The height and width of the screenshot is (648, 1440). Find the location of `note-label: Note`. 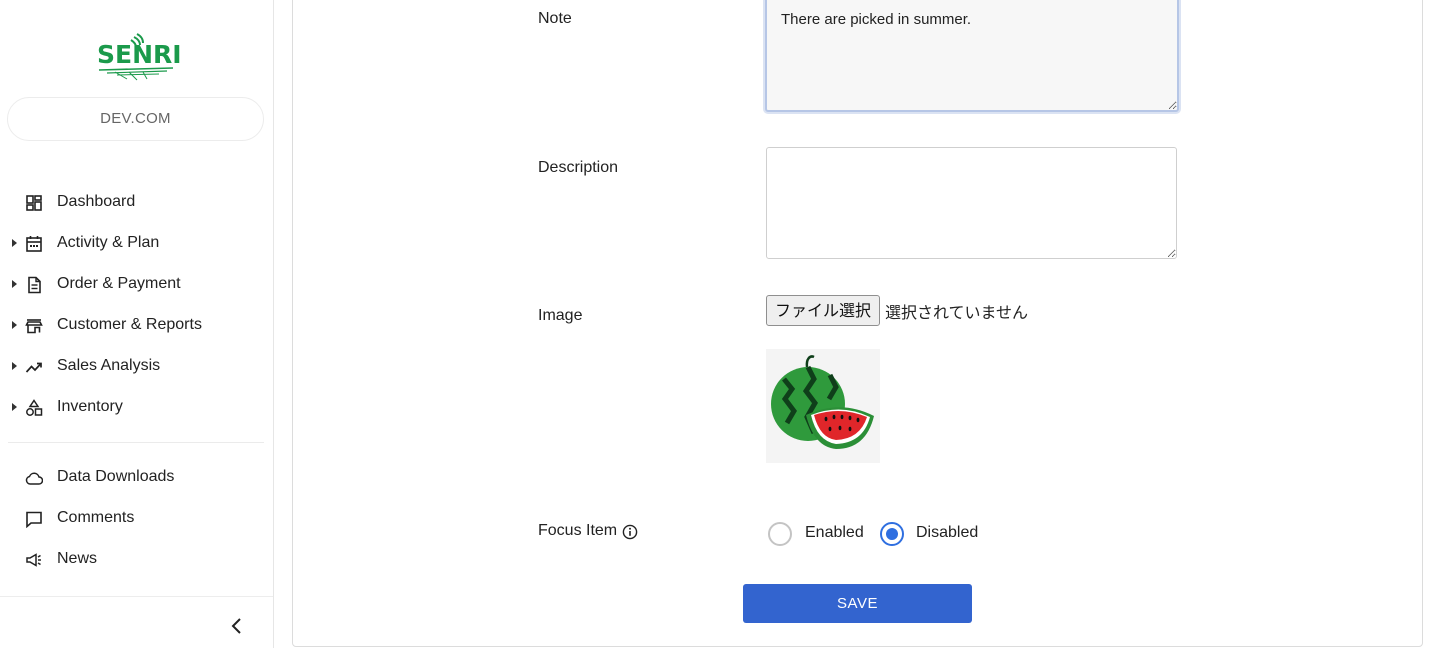

note-label: Note is located at coordinates (555, 18).